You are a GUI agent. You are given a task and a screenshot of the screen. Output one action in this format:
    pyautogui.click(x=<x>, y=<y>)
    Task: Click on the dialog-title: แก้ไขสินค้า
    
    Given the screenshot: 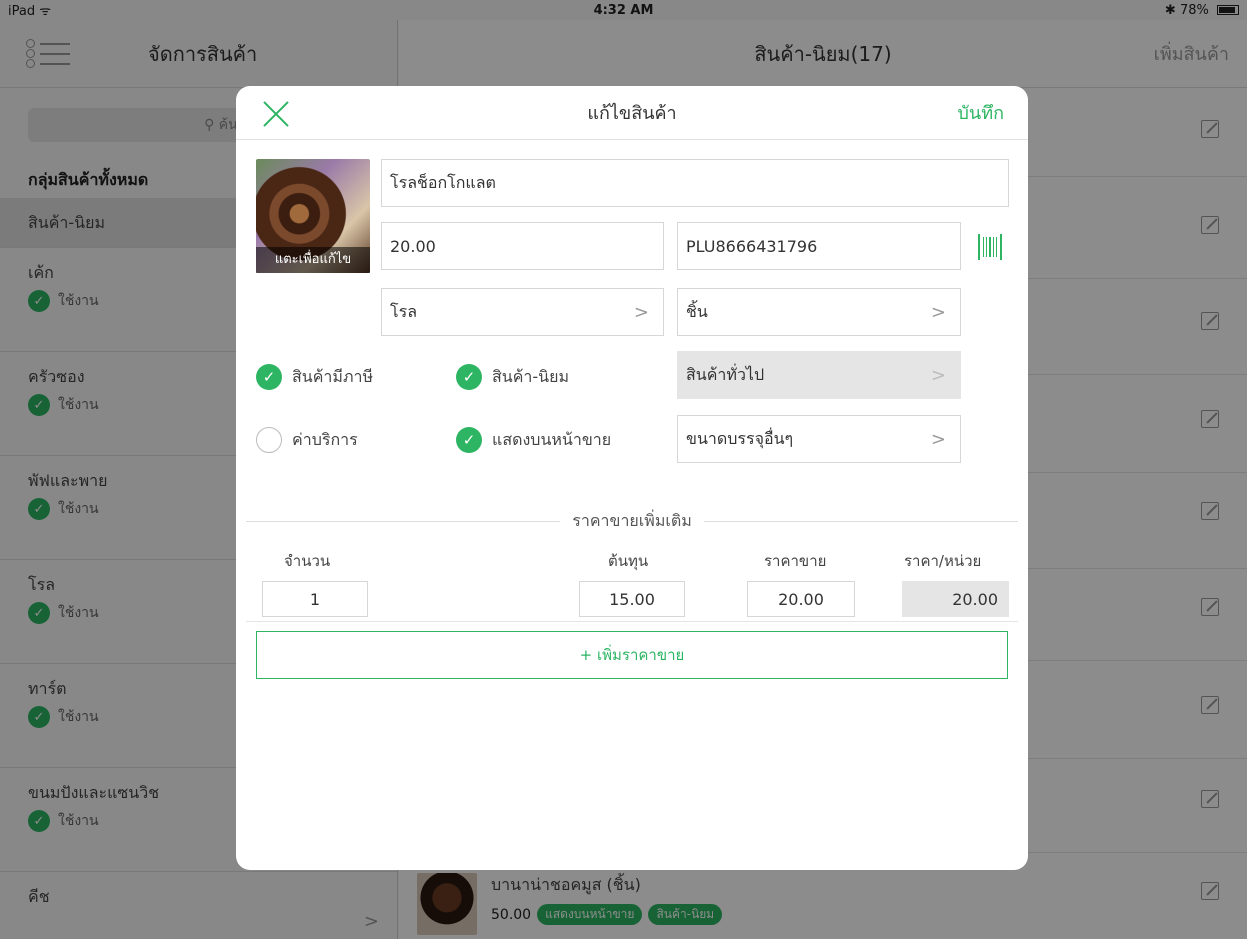 What is the action you would take?
    pyautogui.click(x=632, y=113)
    